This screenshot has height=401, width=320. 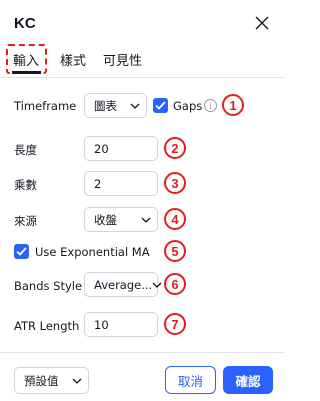 What do you see at coordinates (26, 59) in the screenshot?
I see `tab-inputs: 輸入` at bounding box center [26, 59].